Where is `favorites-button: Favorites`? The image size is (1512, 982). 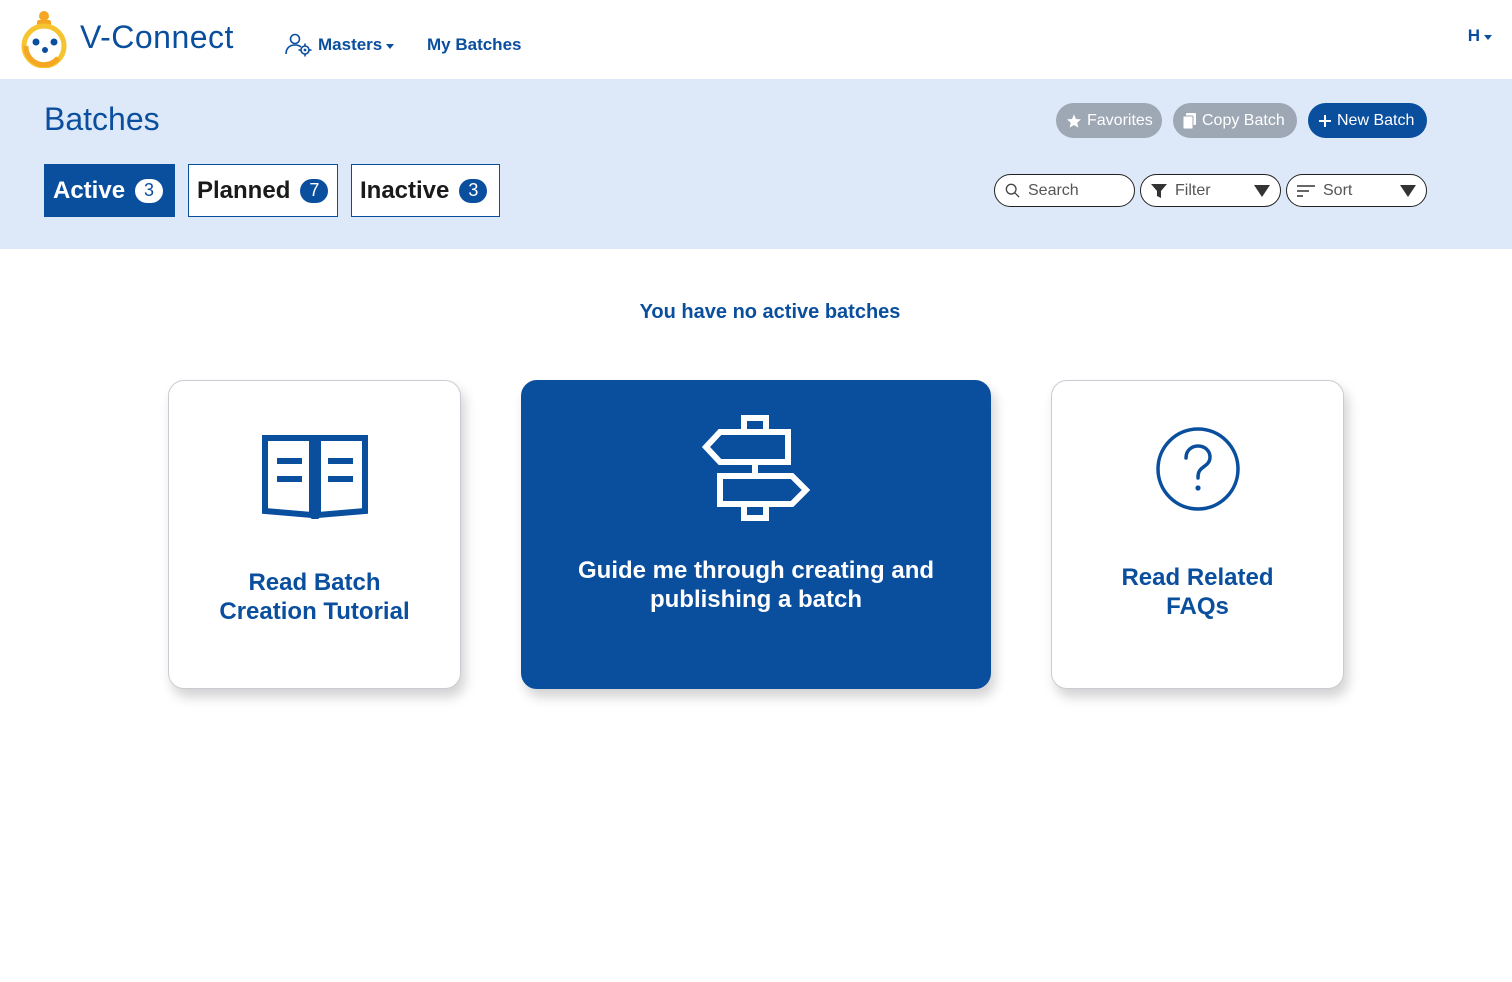 favorites-button: Favorites is located at coordinates (1109, 120).